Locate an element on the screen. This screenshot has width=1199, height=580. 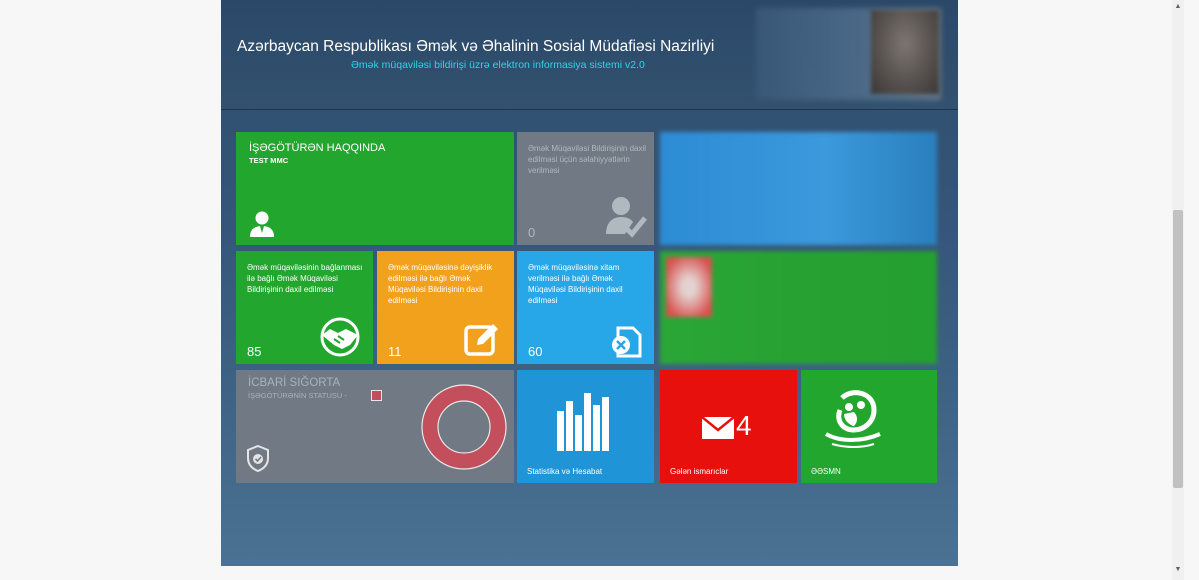
esmn-tile: ƏƏSMN is located at coordinates (869, 426).